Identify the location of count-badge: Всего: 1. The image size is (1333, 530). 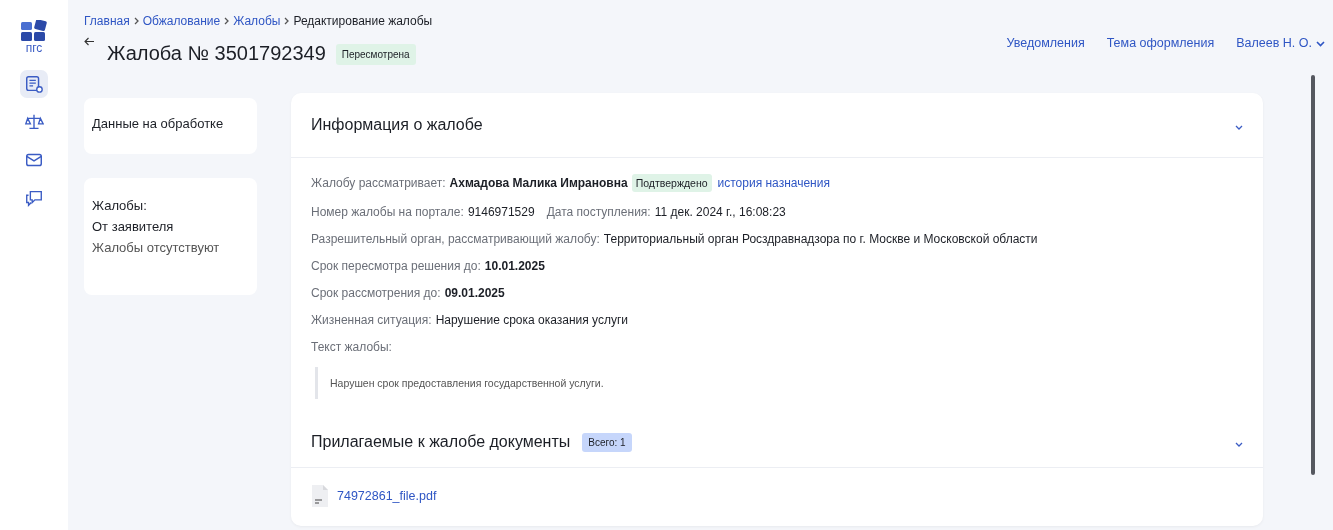
(607, 442).